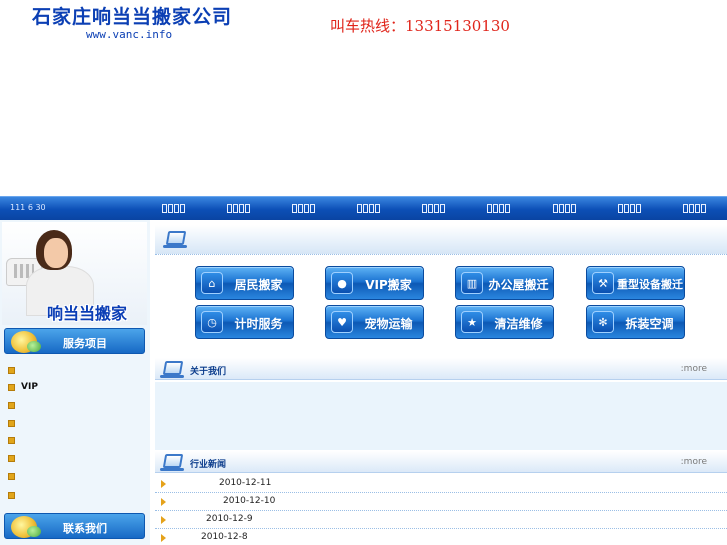  What do you see at coordinates (212, 322) in the screenshot?
I see `clock-icon: ◷` at bounding box center [212, 322].